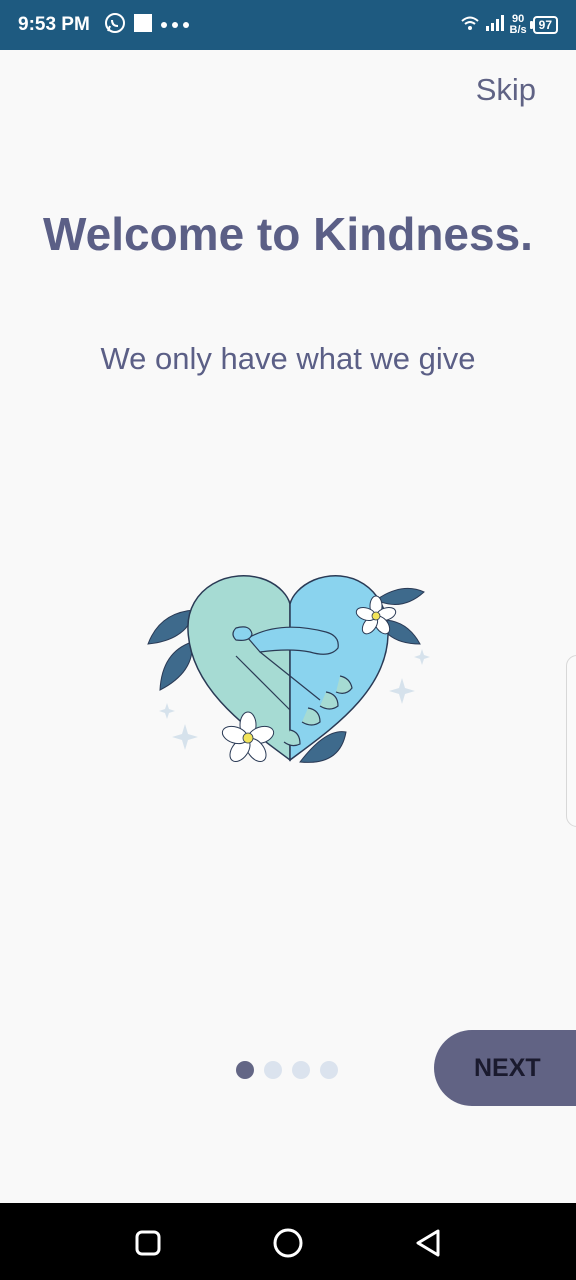 The height and width of the screenshot is (1280, 576). Describe the element at coordinates (518, 30) in the screenshot. I see `net-speed-unit: B/s` at that location.